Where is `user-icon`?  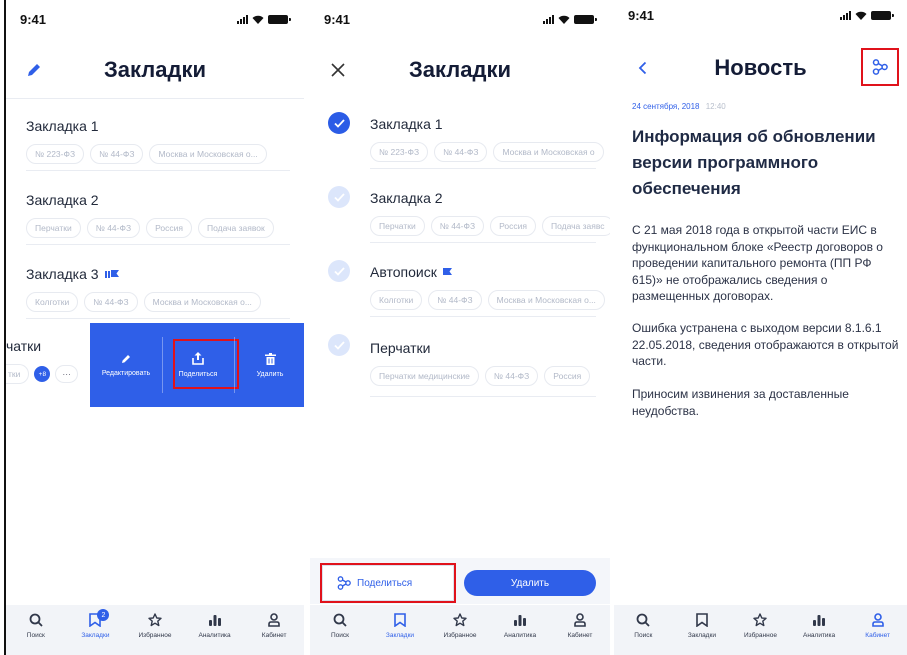
user-icon is located at coordinates (580, 620).